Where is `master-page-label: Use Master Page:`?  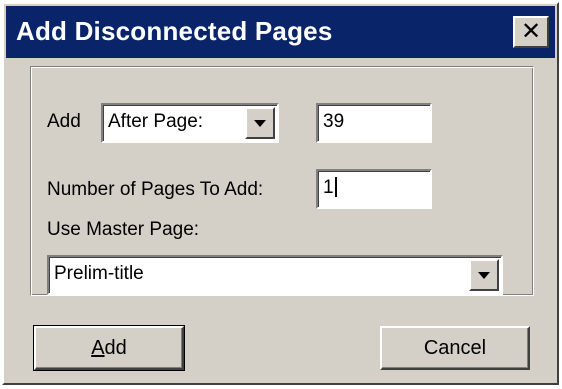 master-page-label: Use Master Page: is located at coordinates (123, 229).